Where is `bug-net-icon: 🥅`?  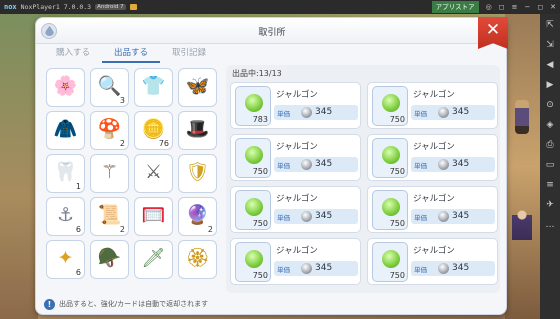
bug-net-icon: 🥅 is located at coordinates (153, 215).